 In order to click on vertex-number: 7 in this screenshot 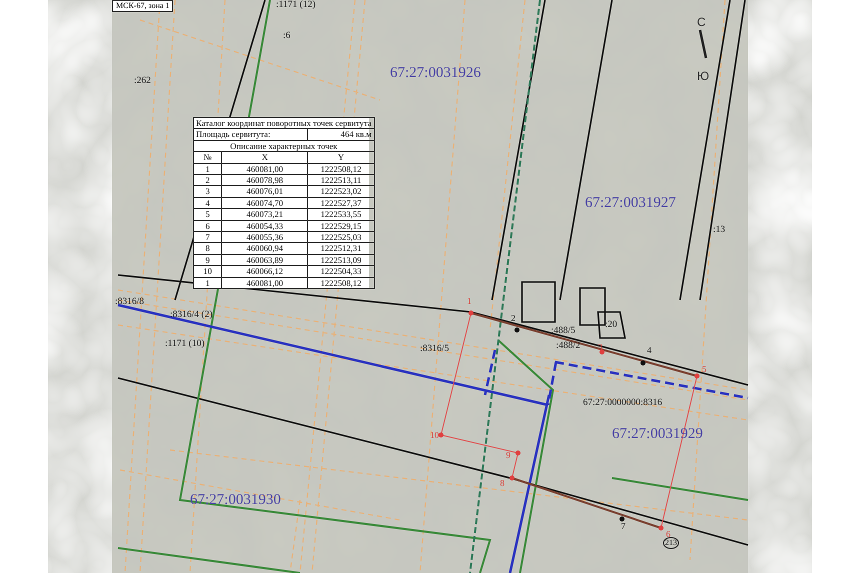, I will do `click(623, 526)`.